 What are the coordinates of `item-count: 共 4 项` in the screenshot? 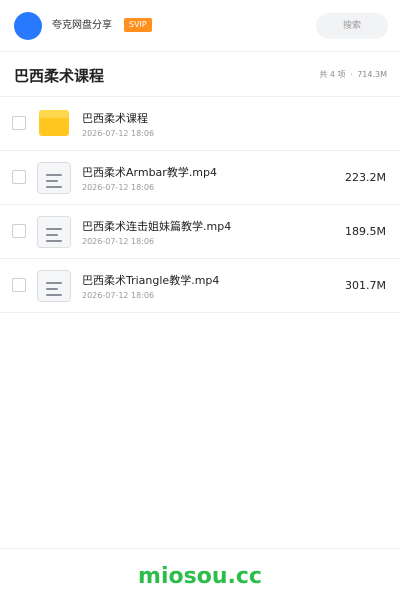 It's located at (332, 74).